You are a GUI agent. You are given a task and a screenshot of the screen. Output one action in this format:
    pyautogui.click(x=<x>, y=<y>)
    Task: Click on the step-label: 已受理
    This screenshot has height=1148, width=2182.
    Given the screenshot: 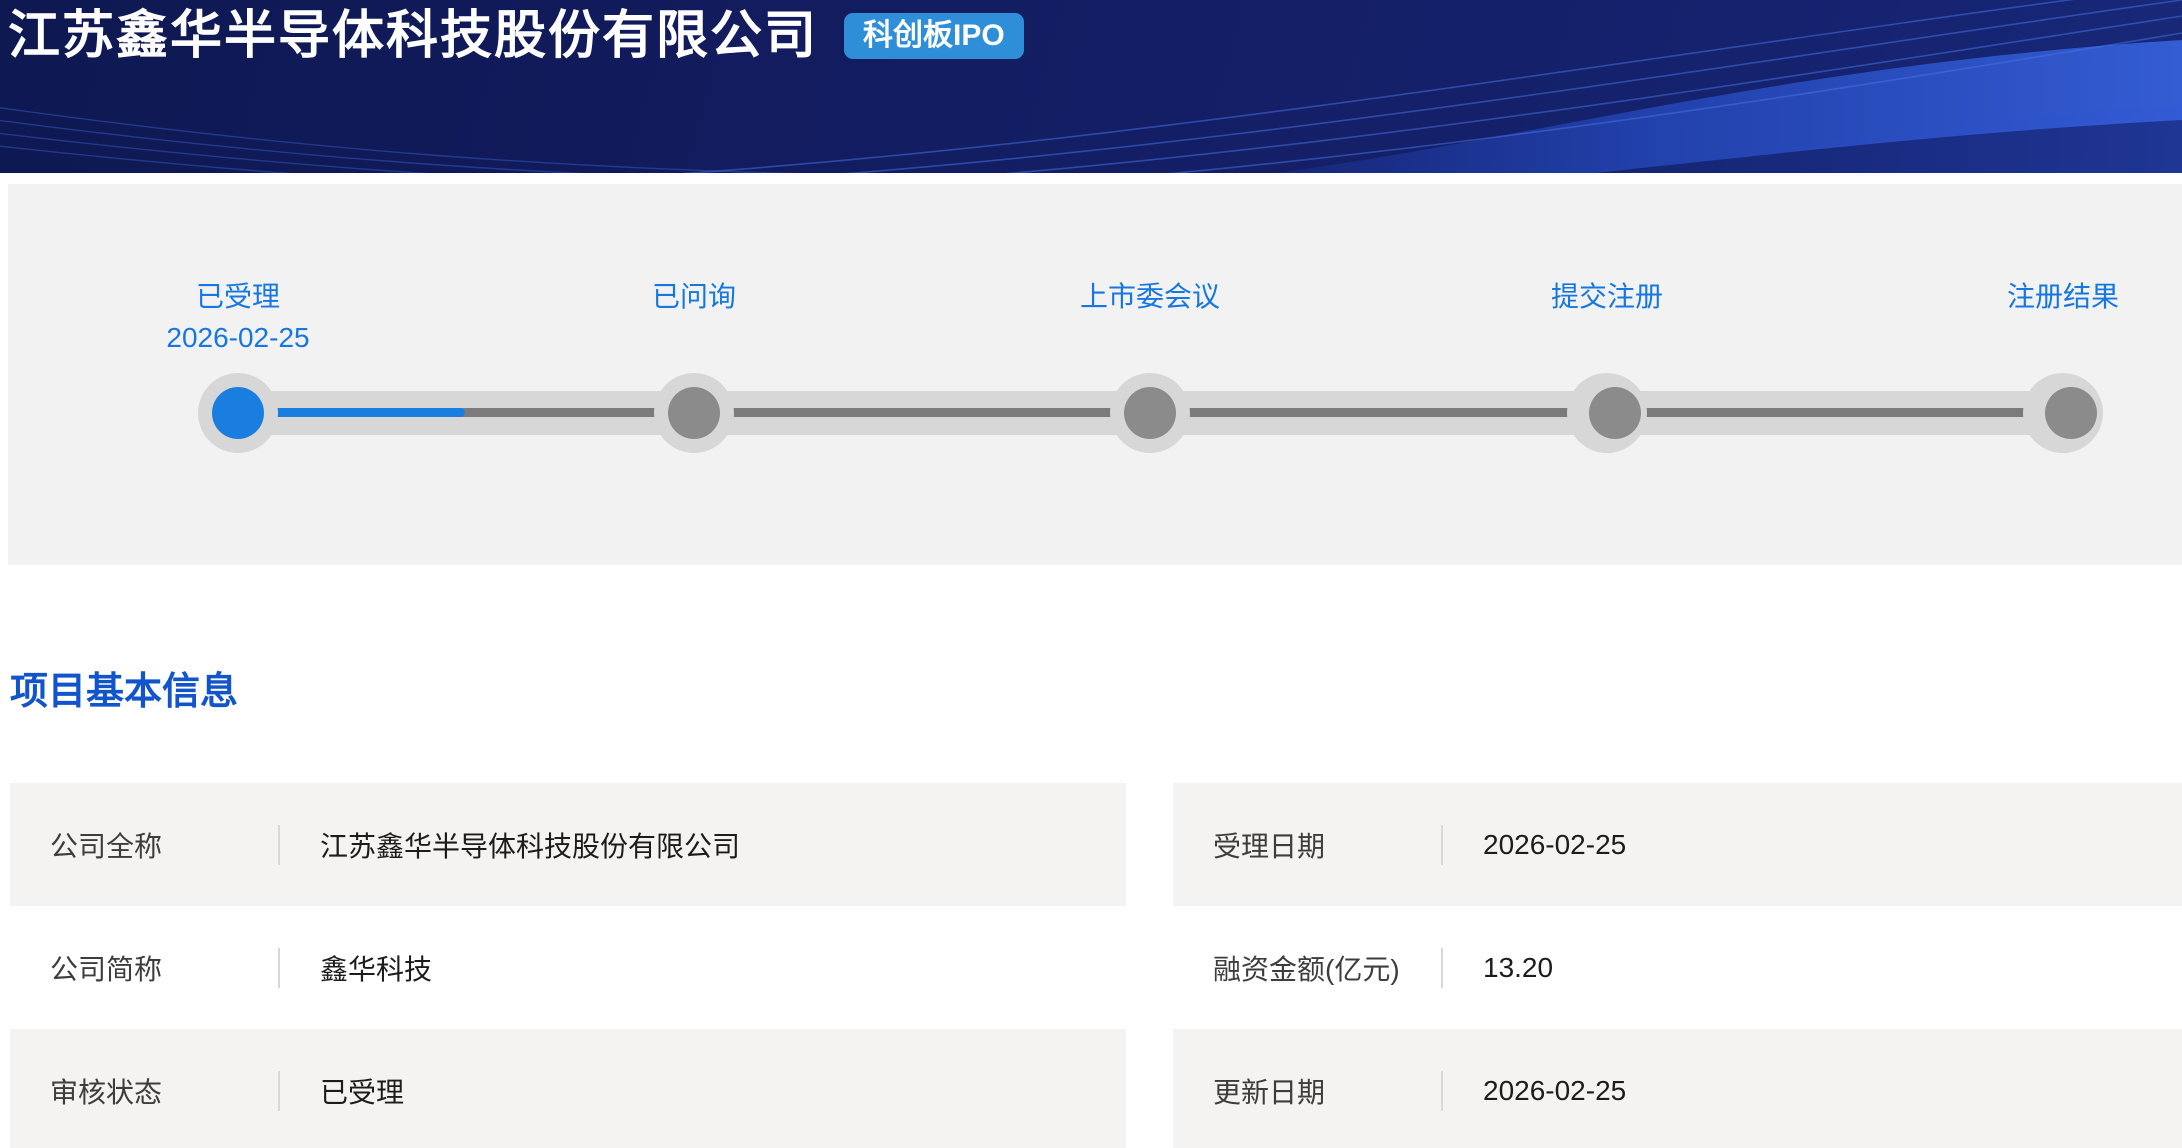 What is the action you would take?
    pyautogui.click(x=237, y=296)
    